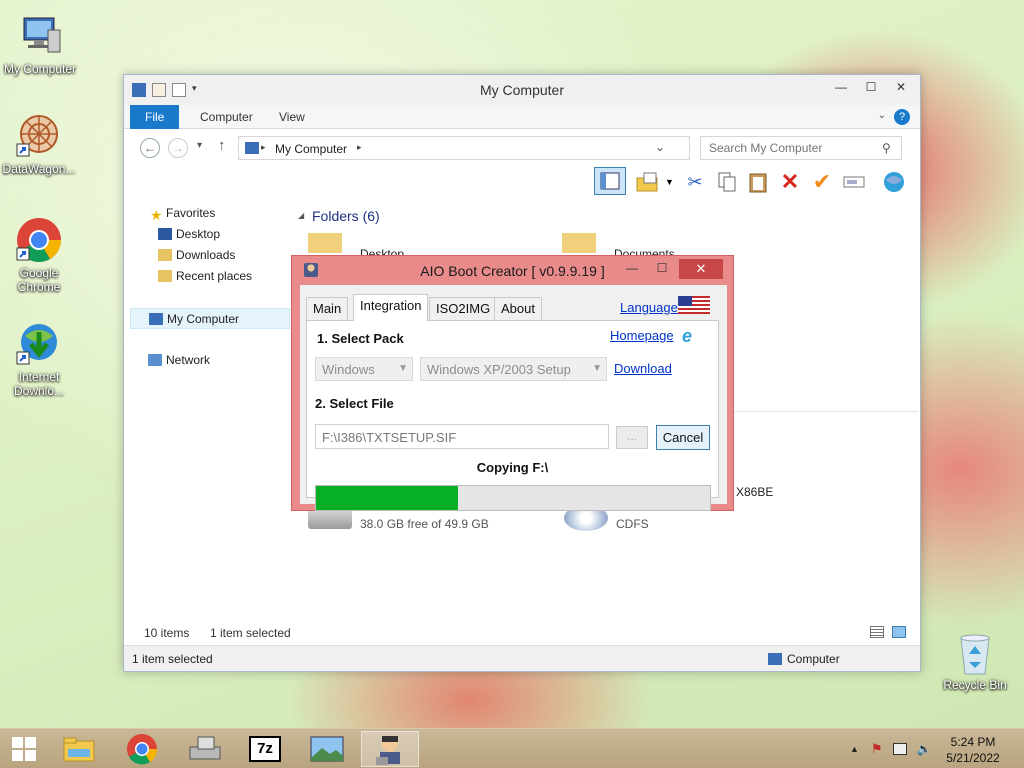 The height and width of the screenshot is (768, 1024). Describe the element at coordinates (642, 335) in the screenshot. I see `homepage-link: Homepage` at that location.